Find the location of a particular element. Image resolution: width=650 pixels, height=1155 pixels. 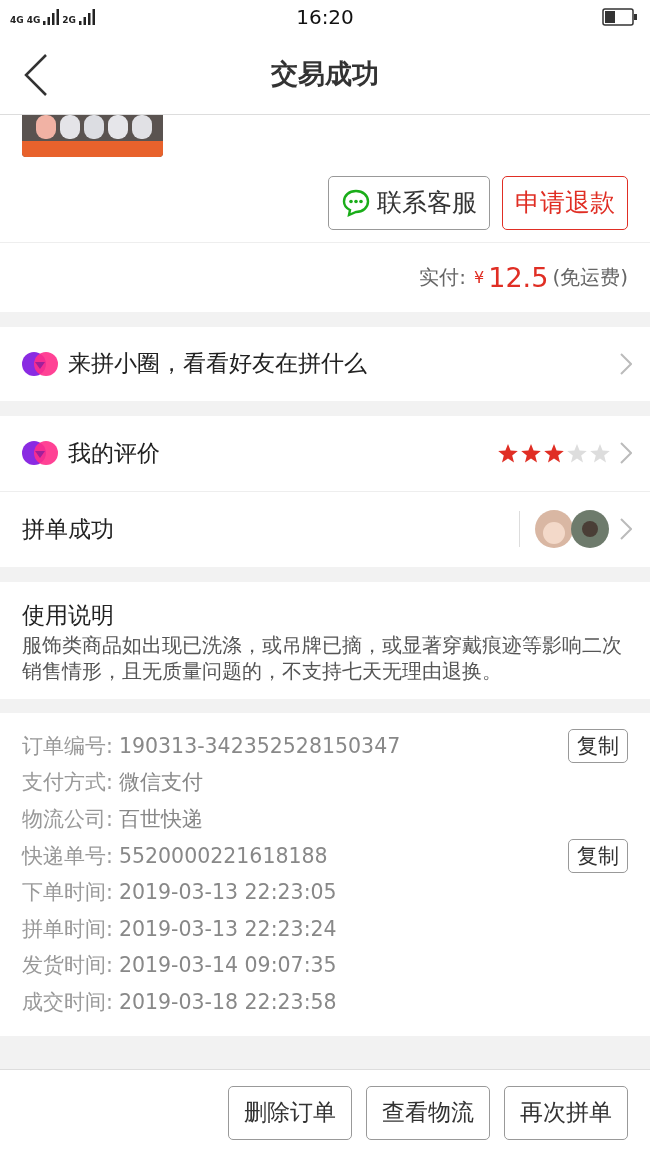

detail-label: 支付方式: is located at coordinates (67, 783).